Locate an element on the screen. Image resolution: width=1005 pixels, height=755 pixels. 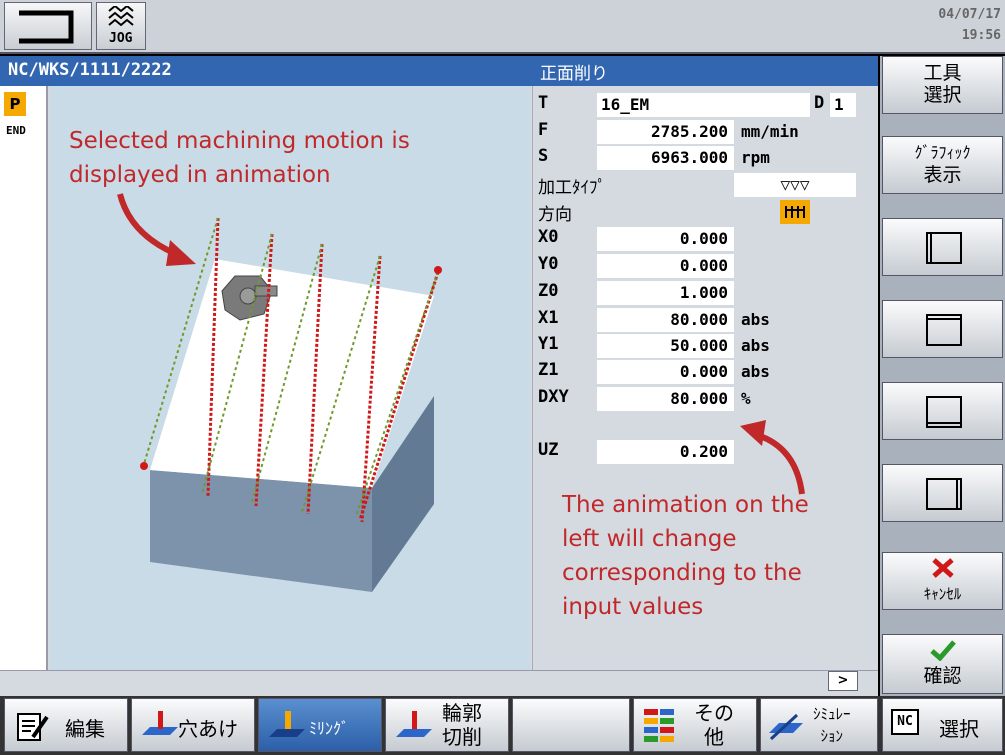
param-uz-label: UZ is located at coordinates (548, 450).